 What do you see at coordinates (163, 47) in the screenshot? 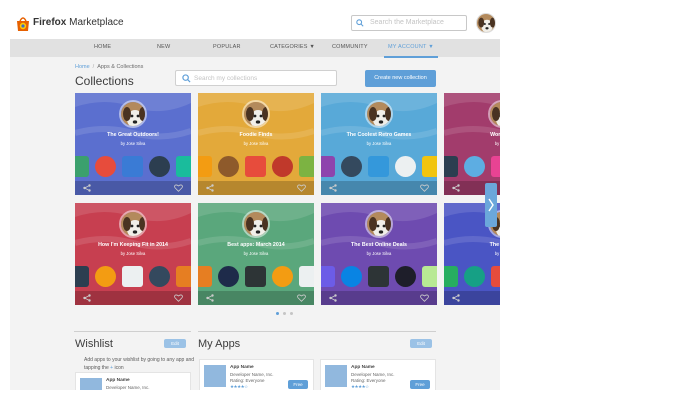
I see `nav-new: NEW` at bounding box center [163, 47].